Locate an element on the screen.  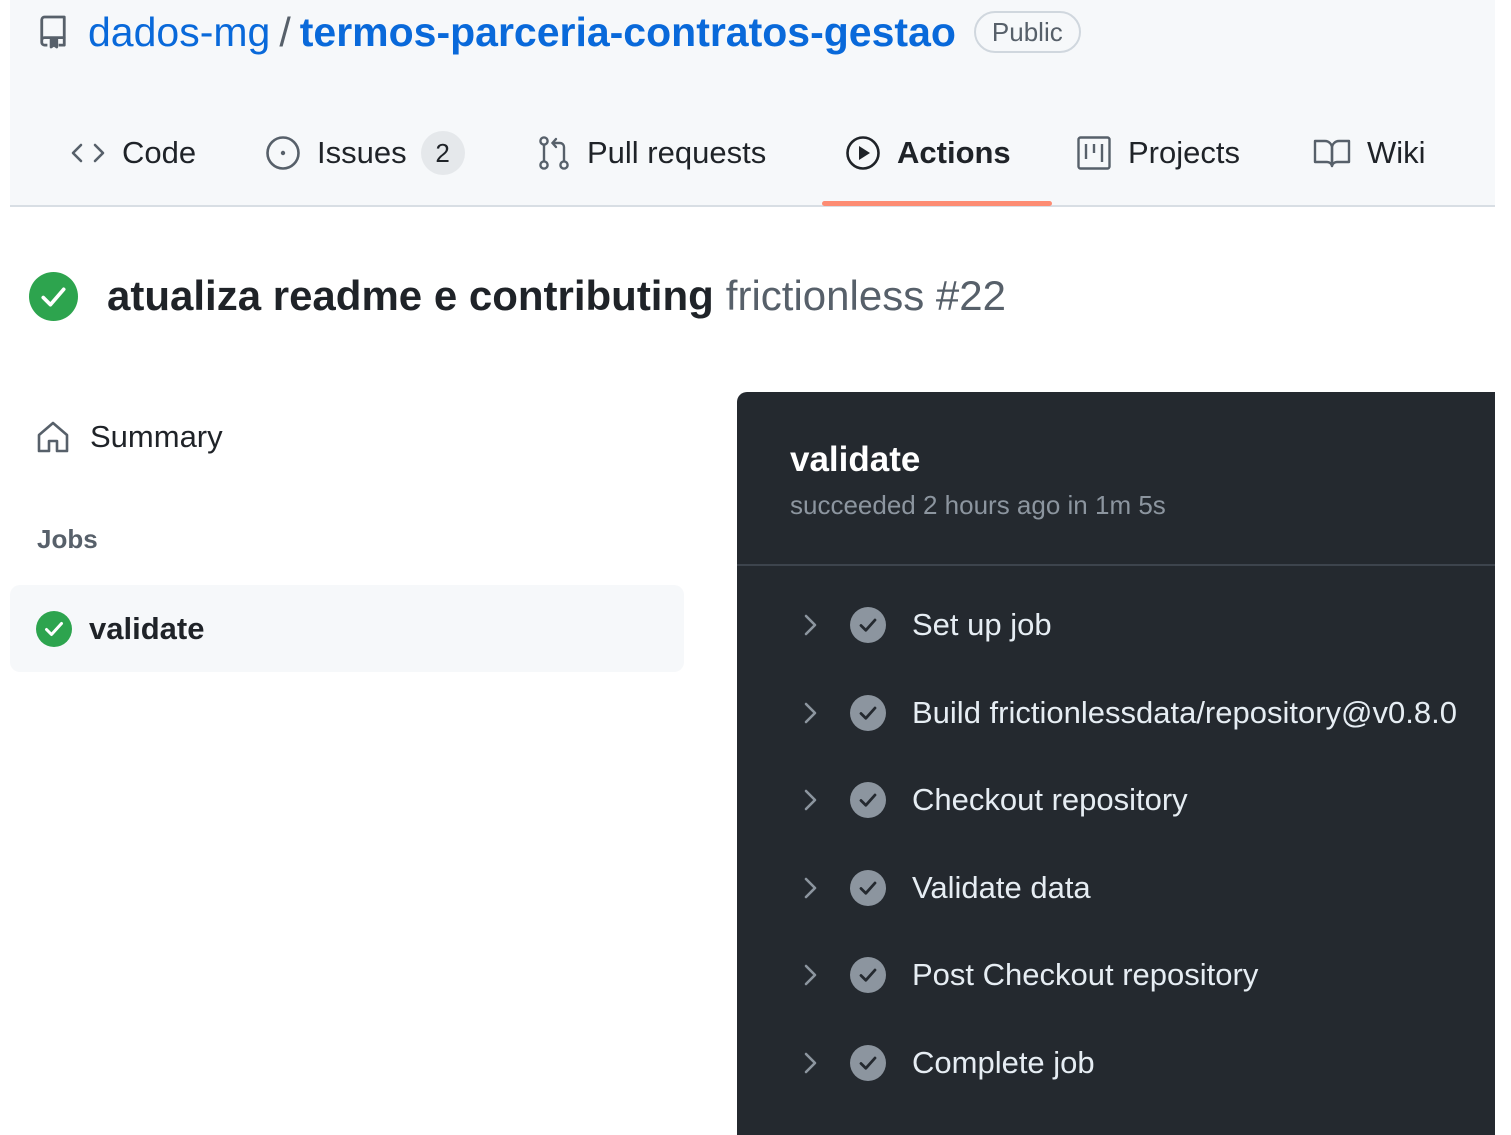
tab-wiki-label: Wiki is located at coordinates (1396, 152).